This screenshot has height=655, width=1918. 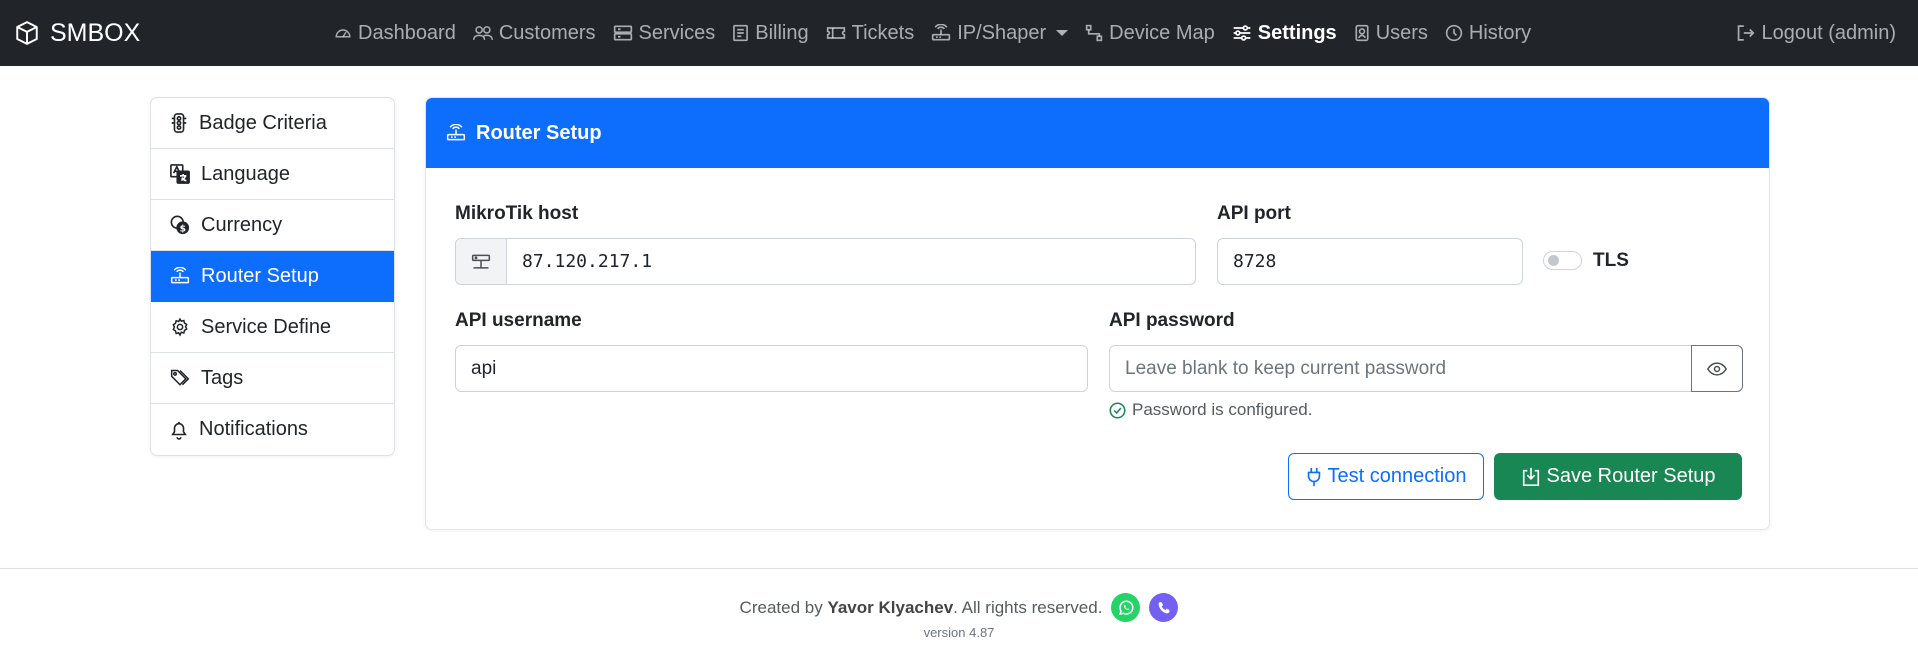 What do you see at coordinates (1631, 476) in the screenshot?
I see `save-router-setup-label: Save Router Setup` at bounding box center [1631, 476].